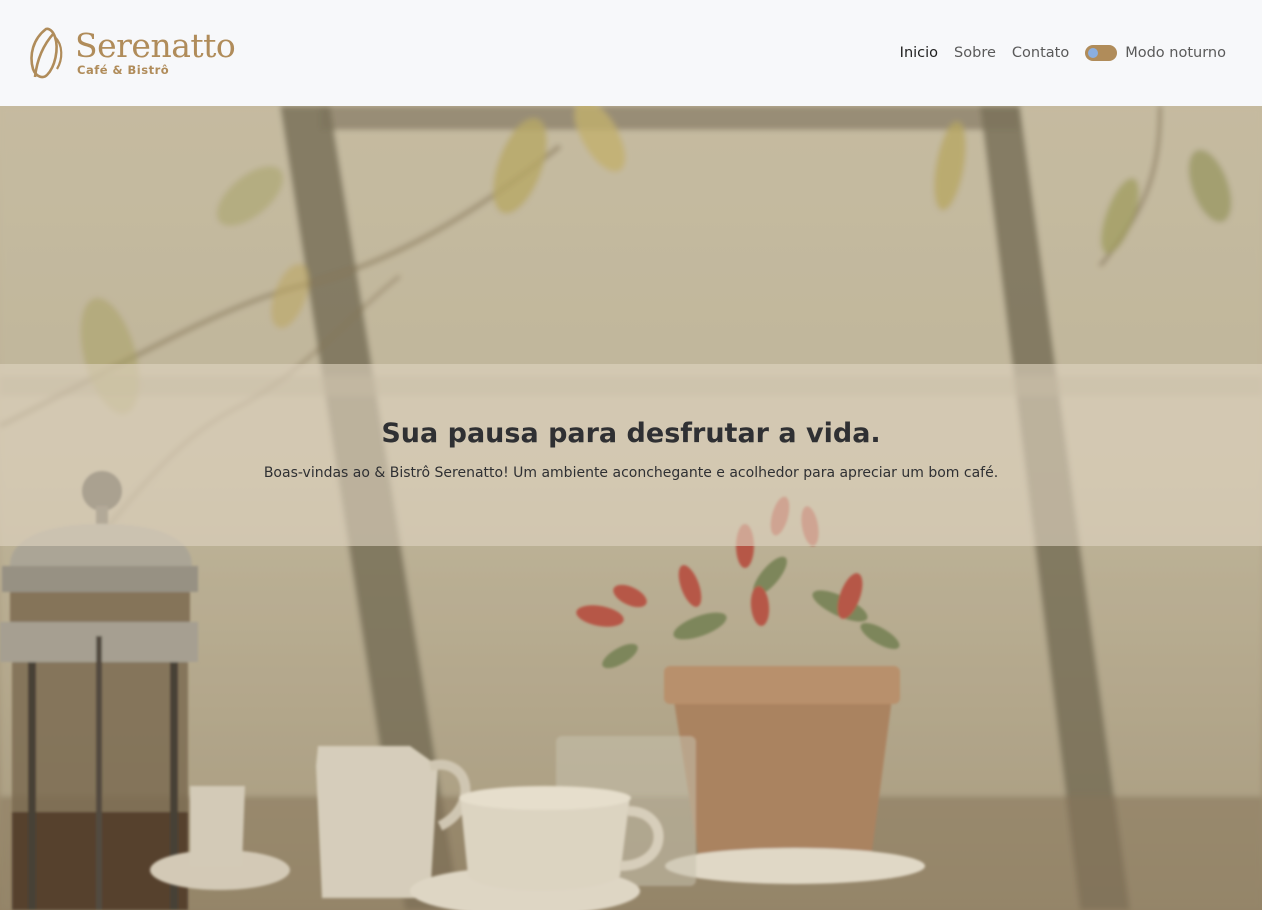 This screenshot has width=1262, height=910. What do you see at coordinates (1175, 53) in the screenshot?
I see `dark-mode-label: Modo noturno` at bounding box center [1175, 53].